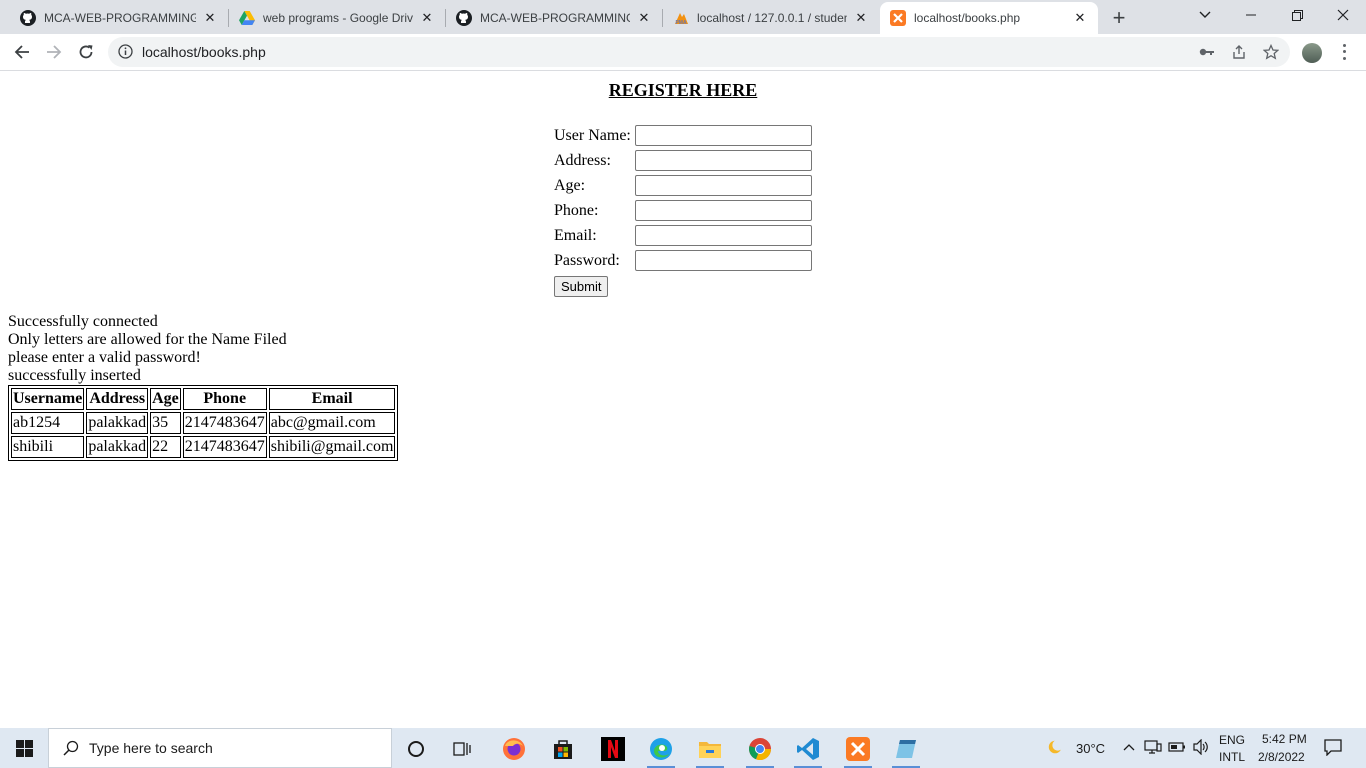  Describe the element at coordinates (83, 321) in the screenshot. I see `status-message: Successfully connected` at that location.